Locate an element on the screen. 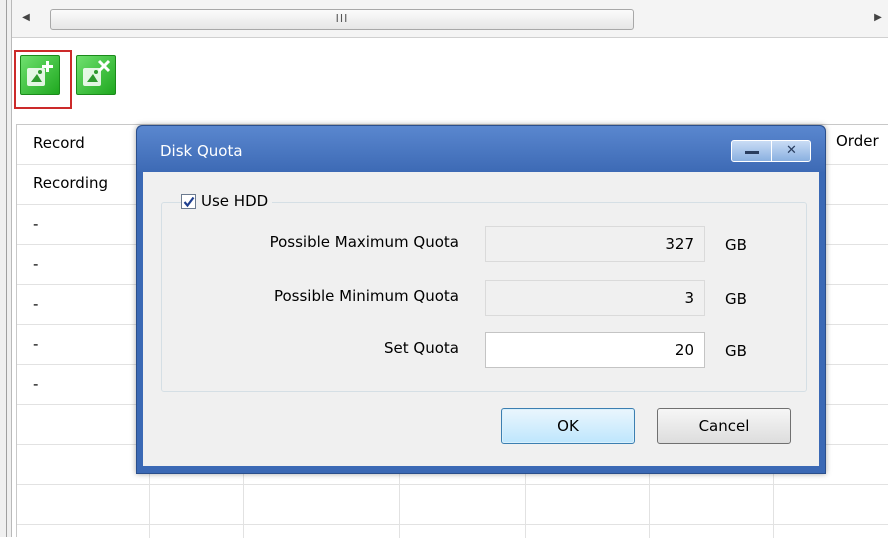  column-header-record: Record is located at coordinates (59, 143).